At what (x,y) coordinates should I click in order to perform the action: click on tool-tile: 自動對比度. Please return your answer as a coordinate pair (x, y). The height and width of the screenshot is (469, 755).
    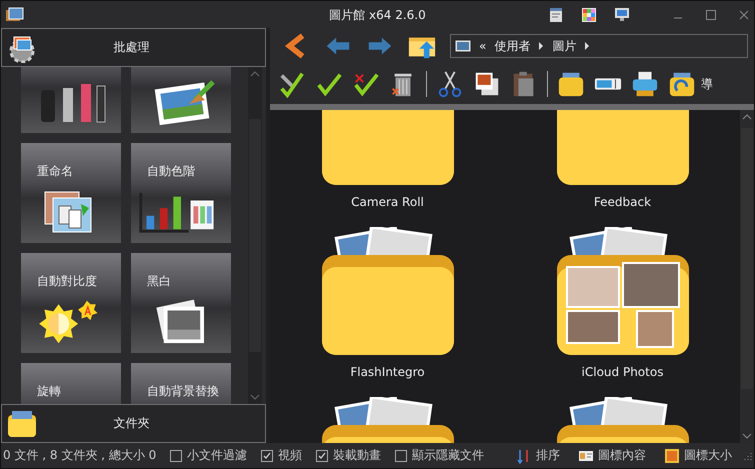
    Looking at the image, I should click on (71, 303).